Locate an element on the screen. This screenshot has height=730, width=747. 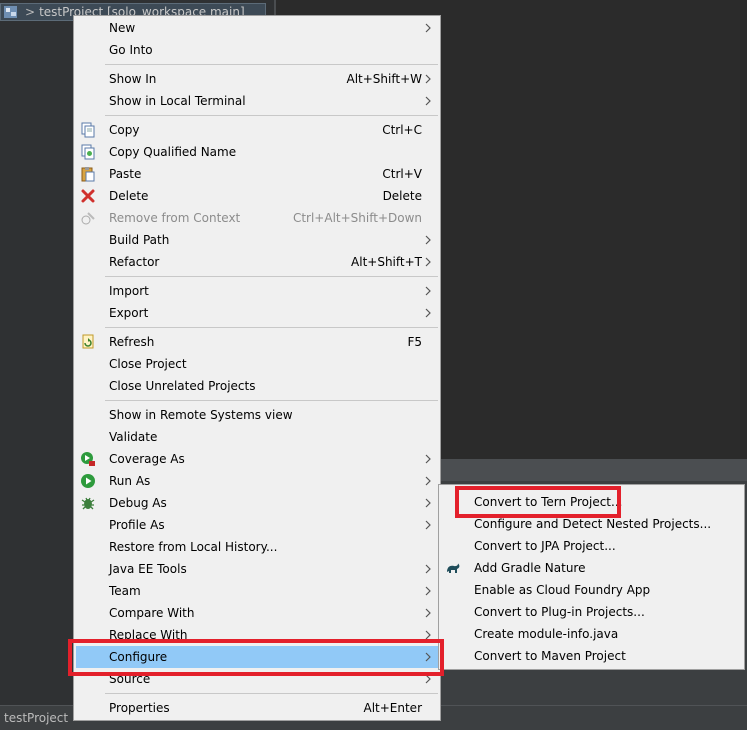
menu-item-shortcut: Alt+Enter is located at coordinates (392, 708).